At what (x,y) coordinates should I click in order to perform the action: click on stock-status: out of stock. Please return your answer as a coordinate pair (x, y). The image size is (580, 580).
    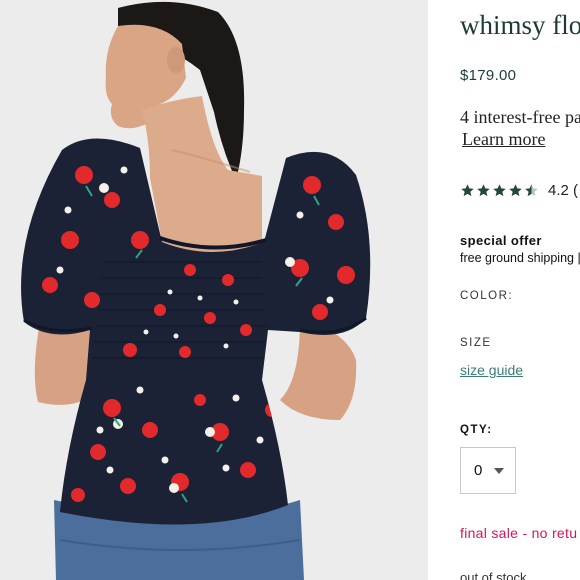
    Looking at the image, I should click on (493, 575).